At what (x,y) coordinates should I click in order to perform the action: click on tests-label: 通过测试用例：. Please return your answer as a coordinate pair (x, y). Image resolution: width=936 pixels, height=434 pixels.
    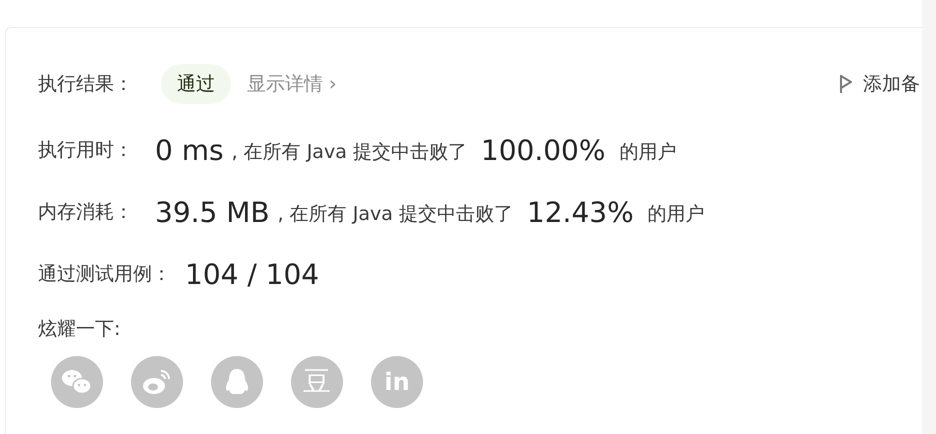
    Looking at the image, I should click on (104, 274).